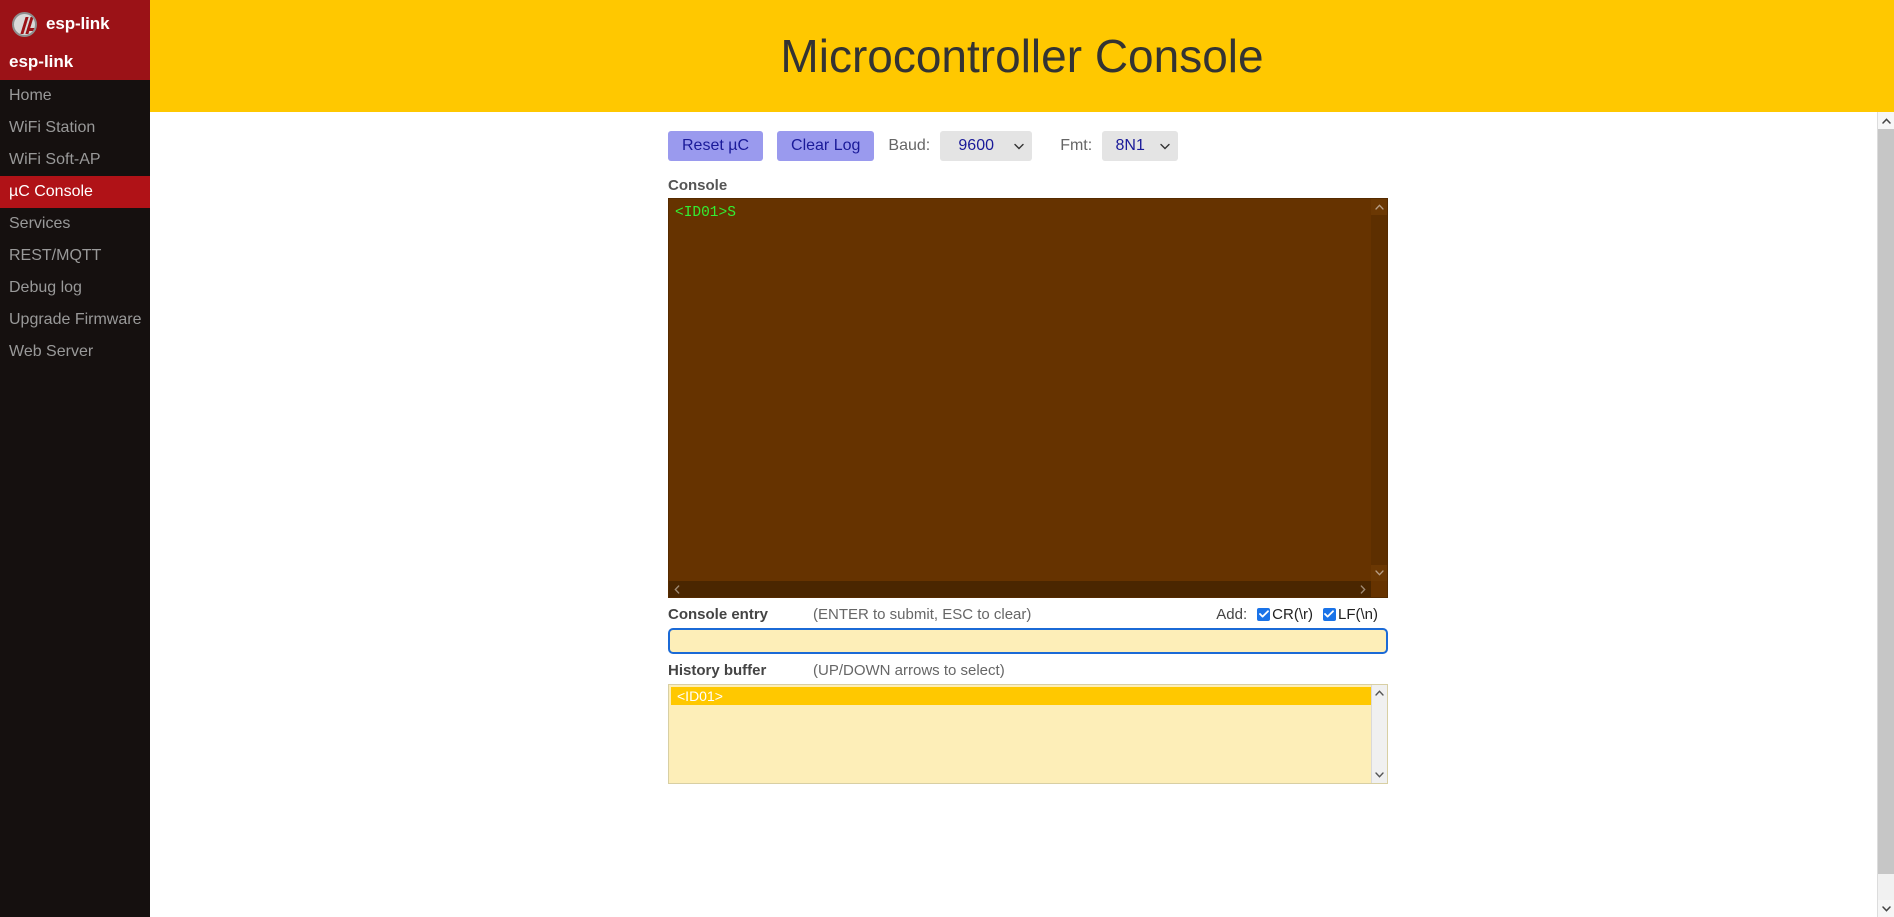 The image size is (1894, 917). Describe the element at coordinates (909, 145) in the screenshot. I see `baud-label: Baud:` at that location.